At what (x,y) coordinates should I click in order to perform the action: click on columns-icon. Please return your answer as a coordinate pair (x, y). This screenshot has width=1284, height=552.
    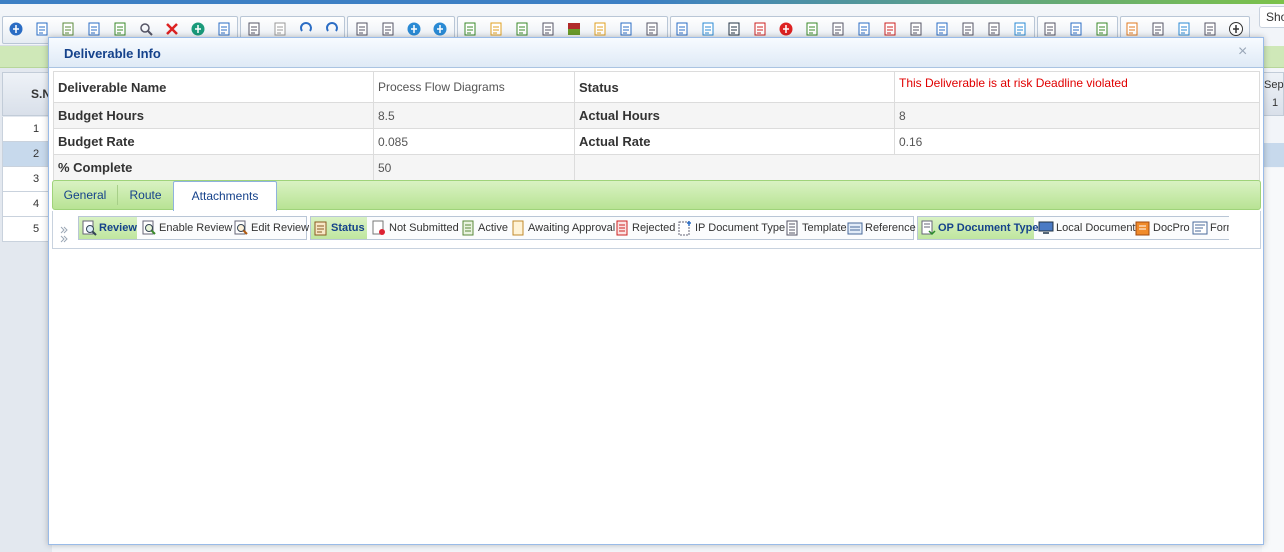
    Looking at the image, I should click on (470, 29).